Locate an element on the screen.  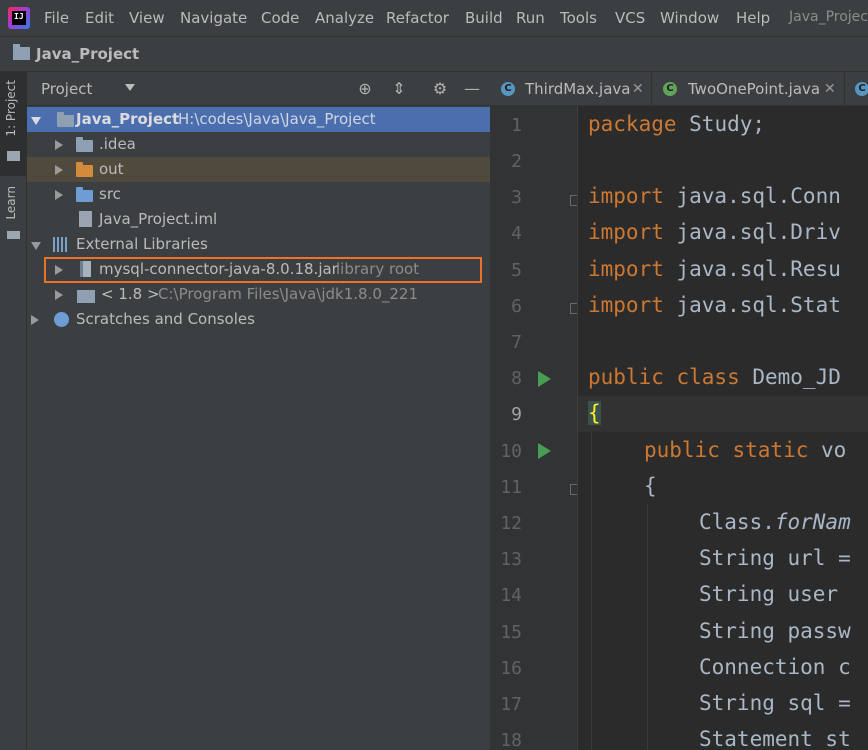
java-class-icon: C is located at coordinates (508, 89).